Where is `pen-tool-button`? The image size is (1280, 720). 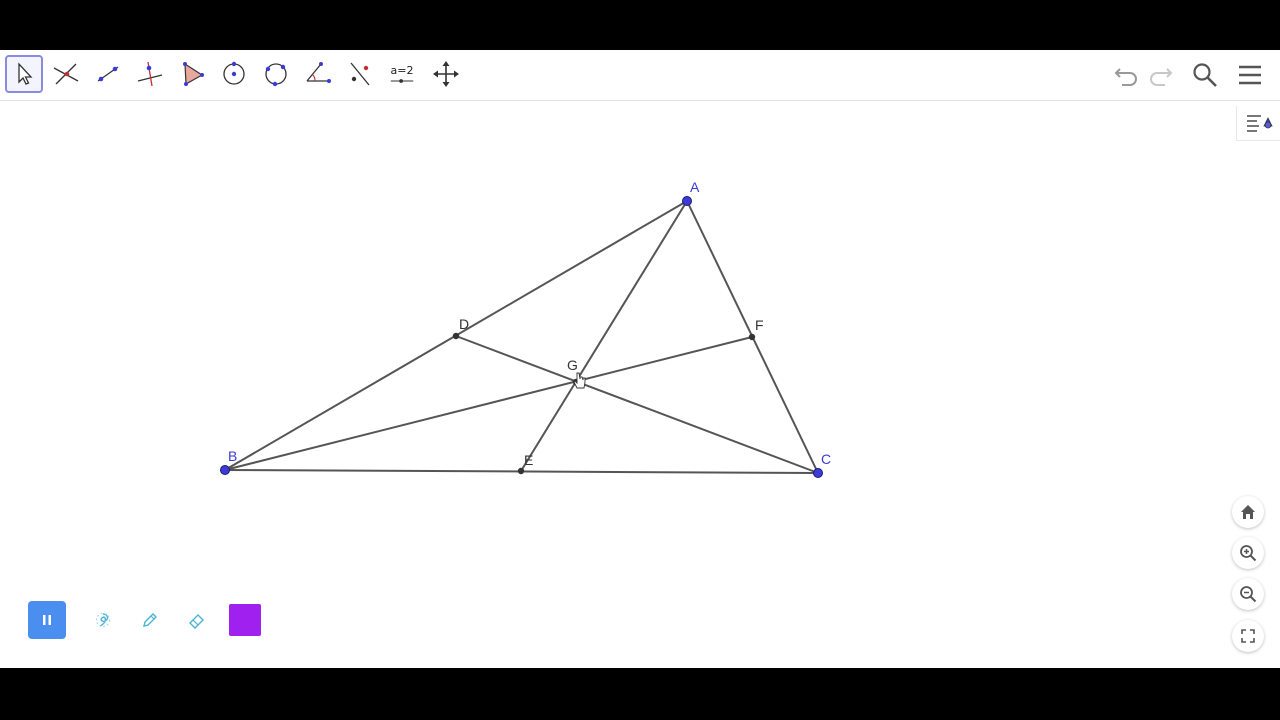 pen-tool-button is located at coordinates (150, 620).